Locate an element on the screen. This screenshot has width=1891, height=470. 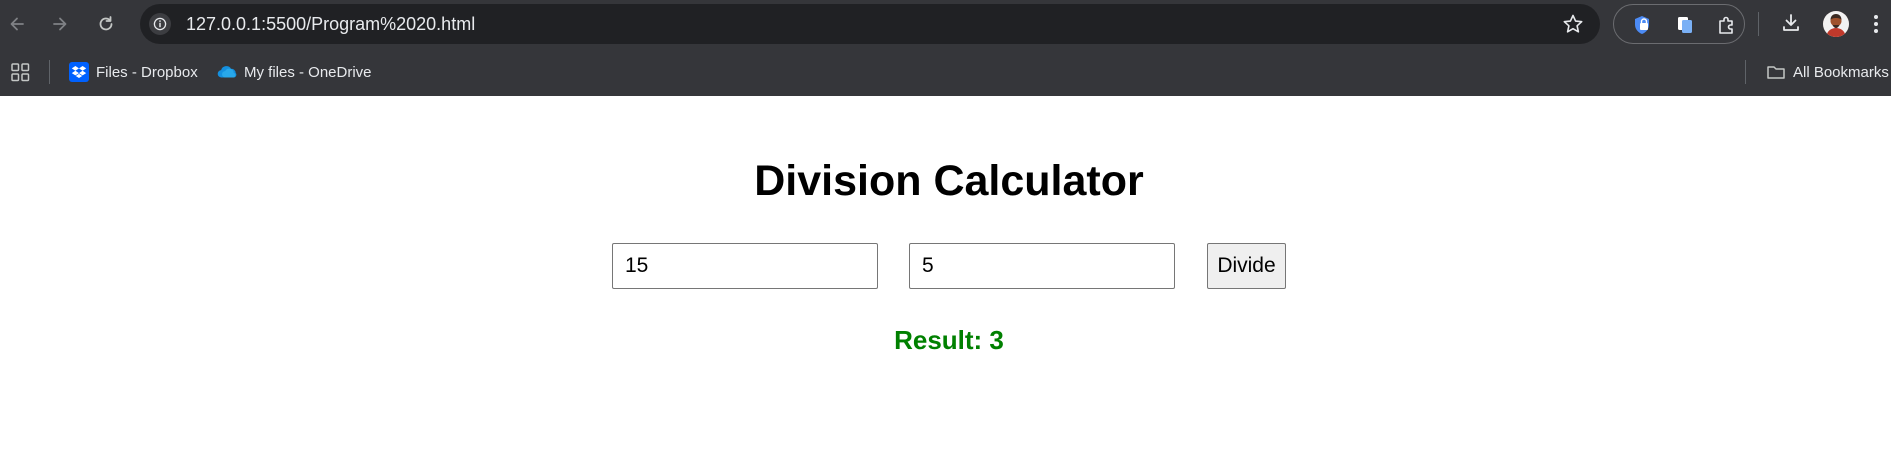
extensions-group is located at coordinates (1679, 24).